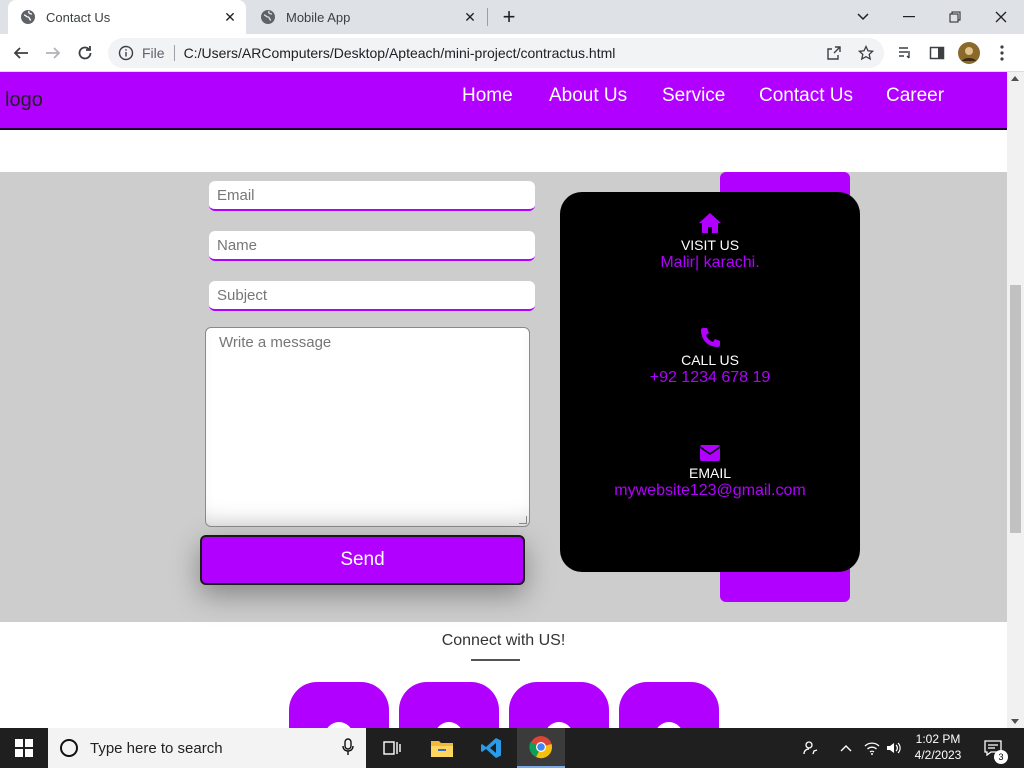 The image size is (1024, 768). I want to click on task-view-icon, so click(392, 748).